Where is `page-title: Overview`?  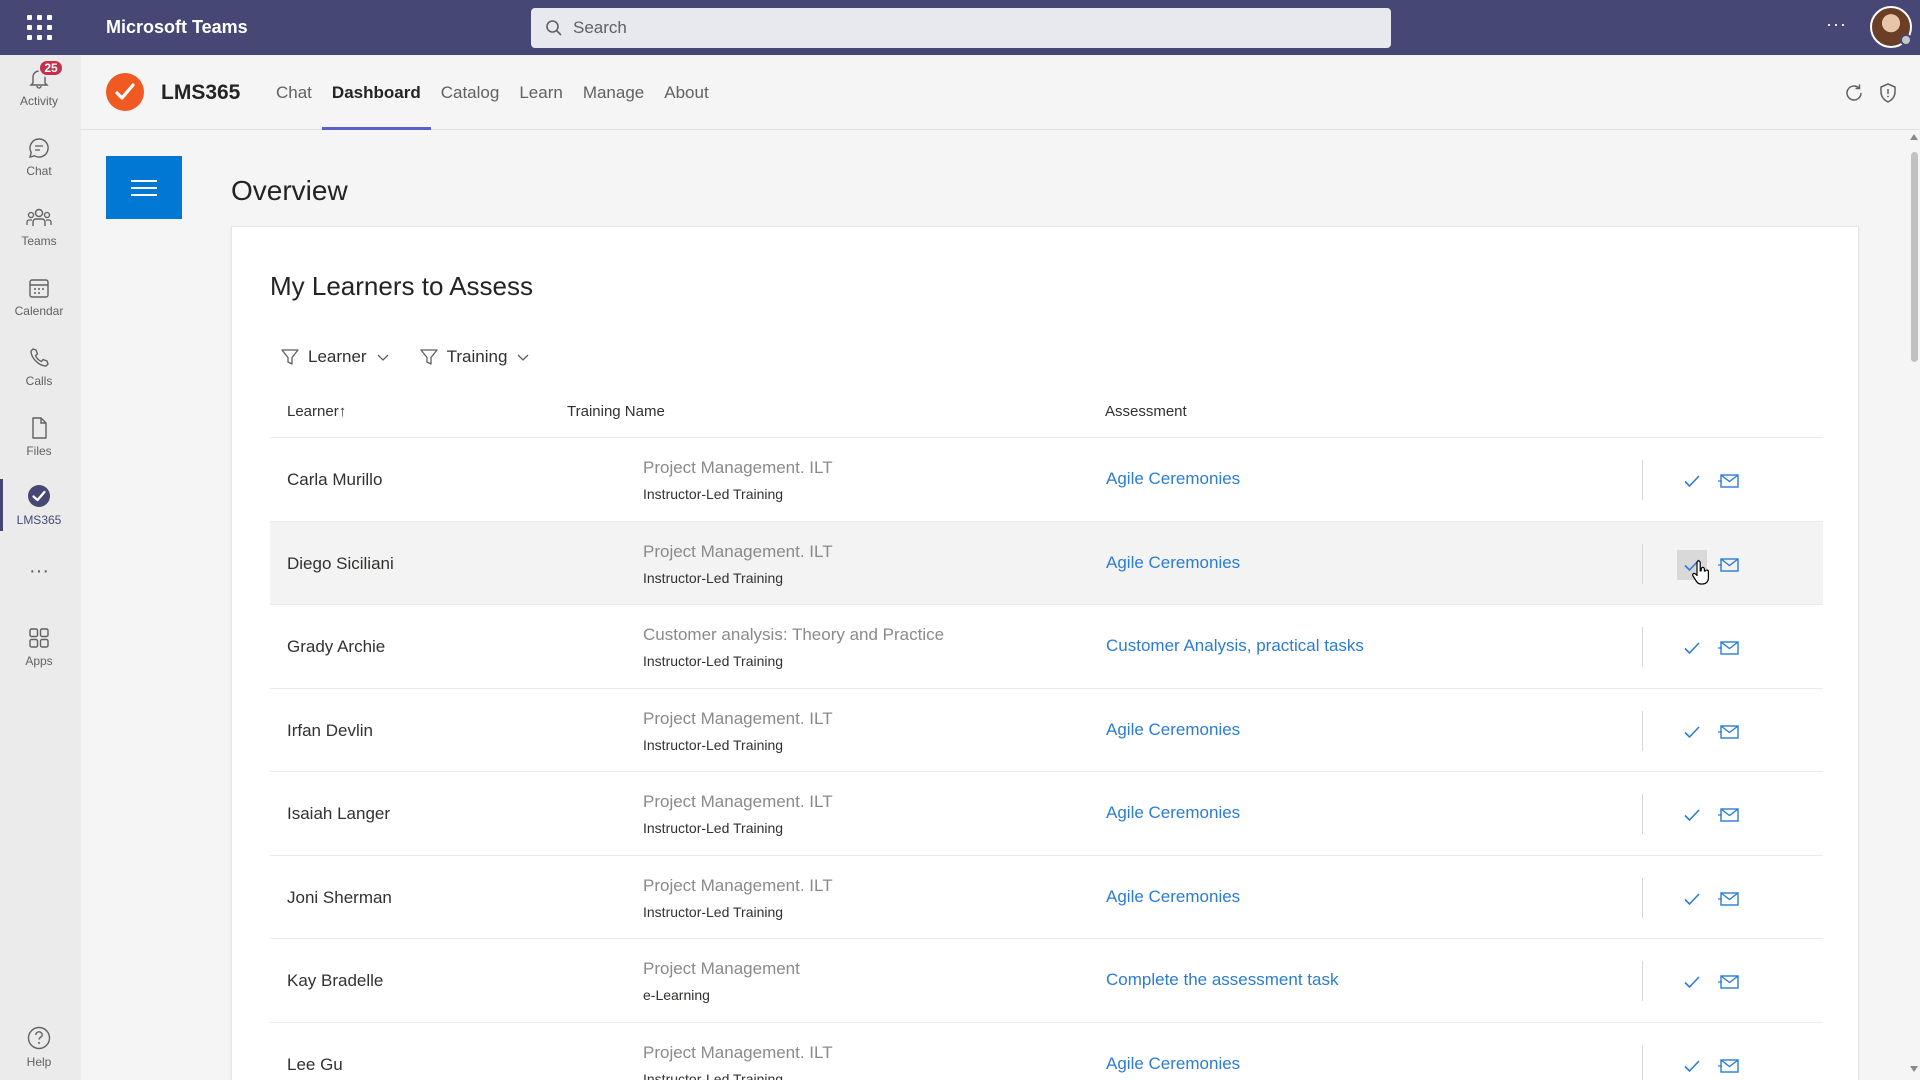
page-title: Overview is located at coordinates (289, 190).